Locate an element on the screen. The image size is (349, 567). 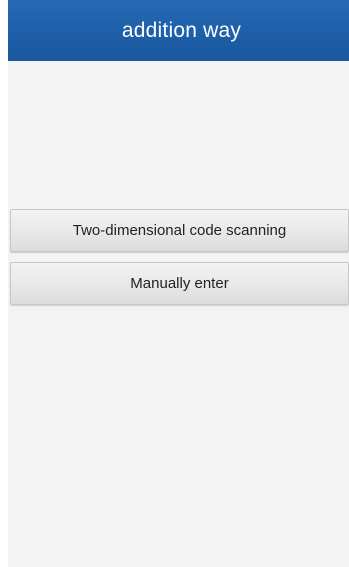
qr-scan-label: Two-dimensional code scanning is located at coordinates (179, 230).